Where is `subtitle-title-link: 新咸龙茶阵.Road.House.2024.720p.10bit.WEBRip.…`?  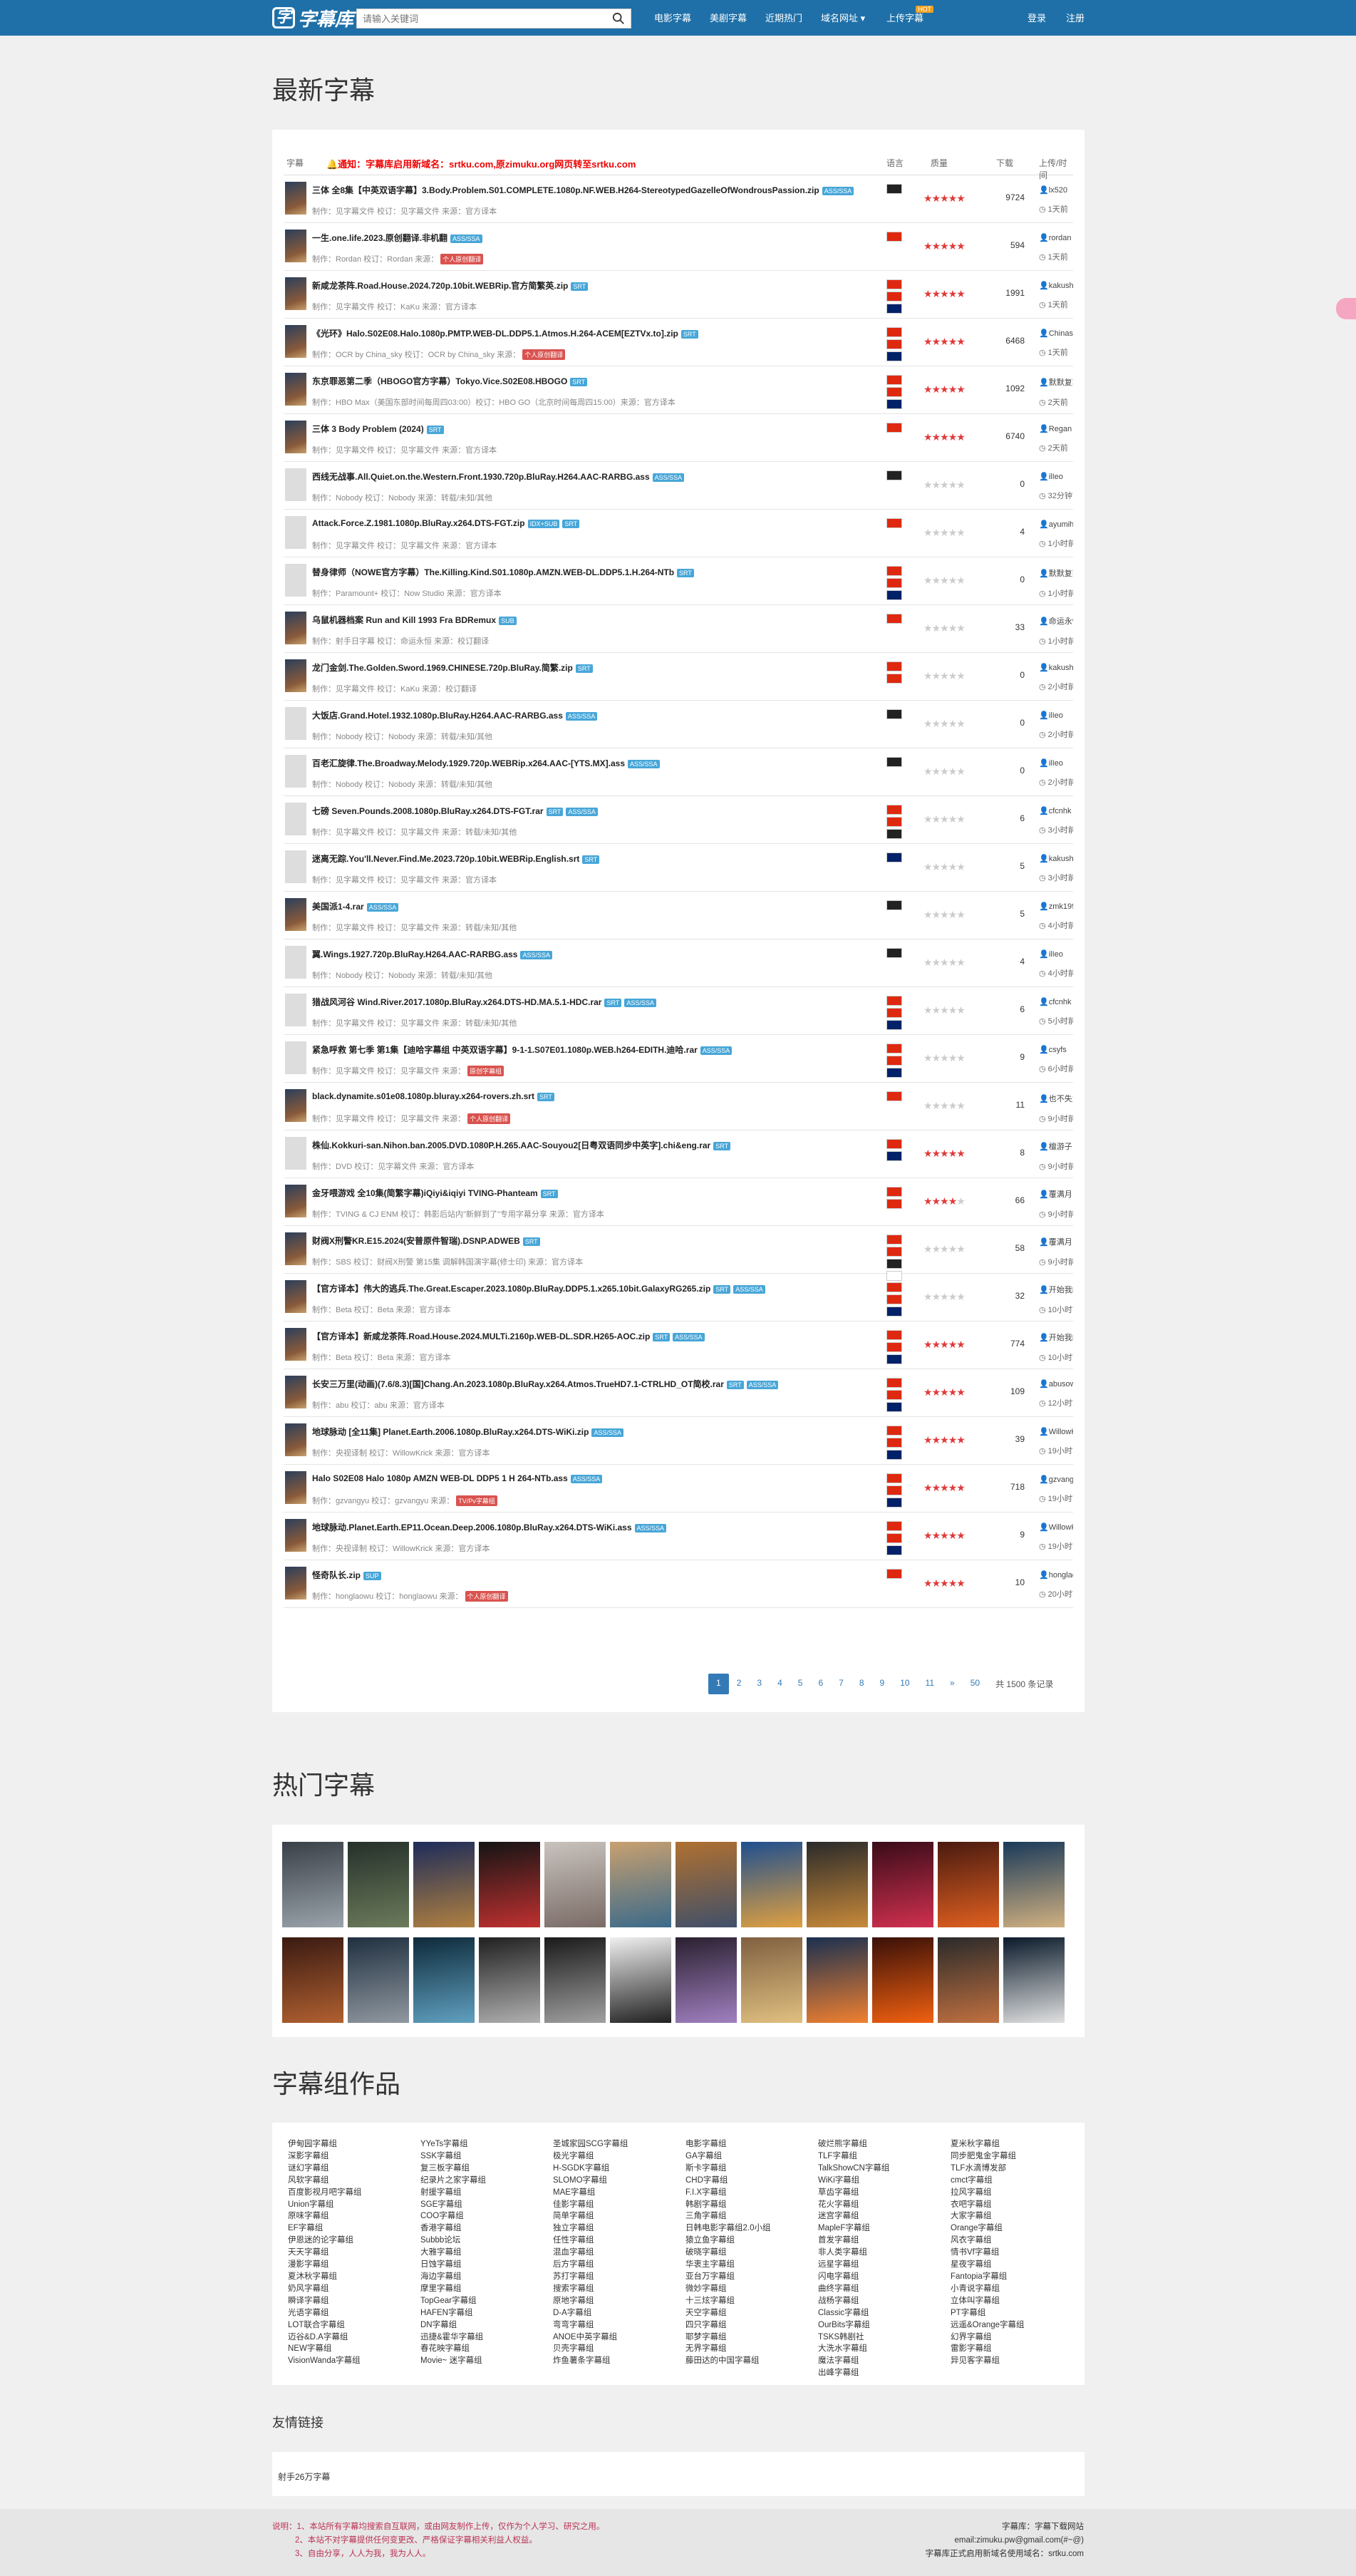
subtitle-title-link: 新咸龙茶阵.Road.House.2024.720p.10bit.WEBRip.… is located at coordinates (450, 285).